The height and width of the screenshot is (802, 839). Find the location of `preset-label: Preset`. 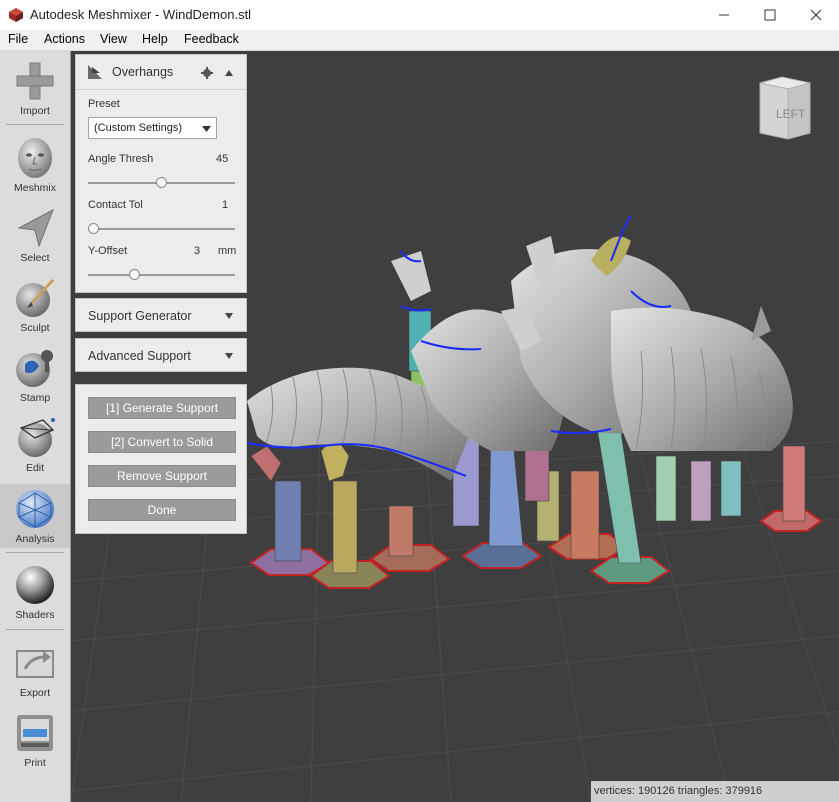

preset-label: Preset is located at coordinates (104, 104).